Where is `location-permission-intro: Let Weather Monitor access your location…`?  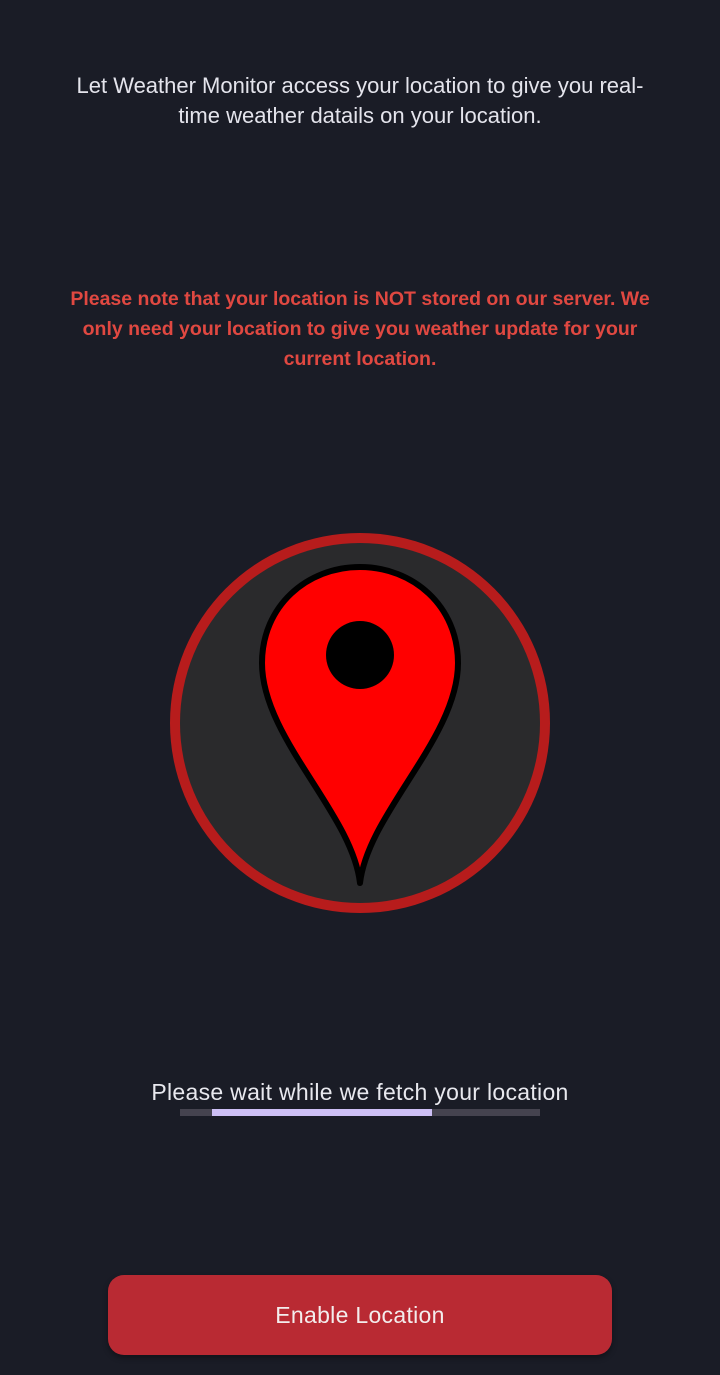
location-permission-intro: Let Weather Monitor access your location… is located at coordinates (360, 100).